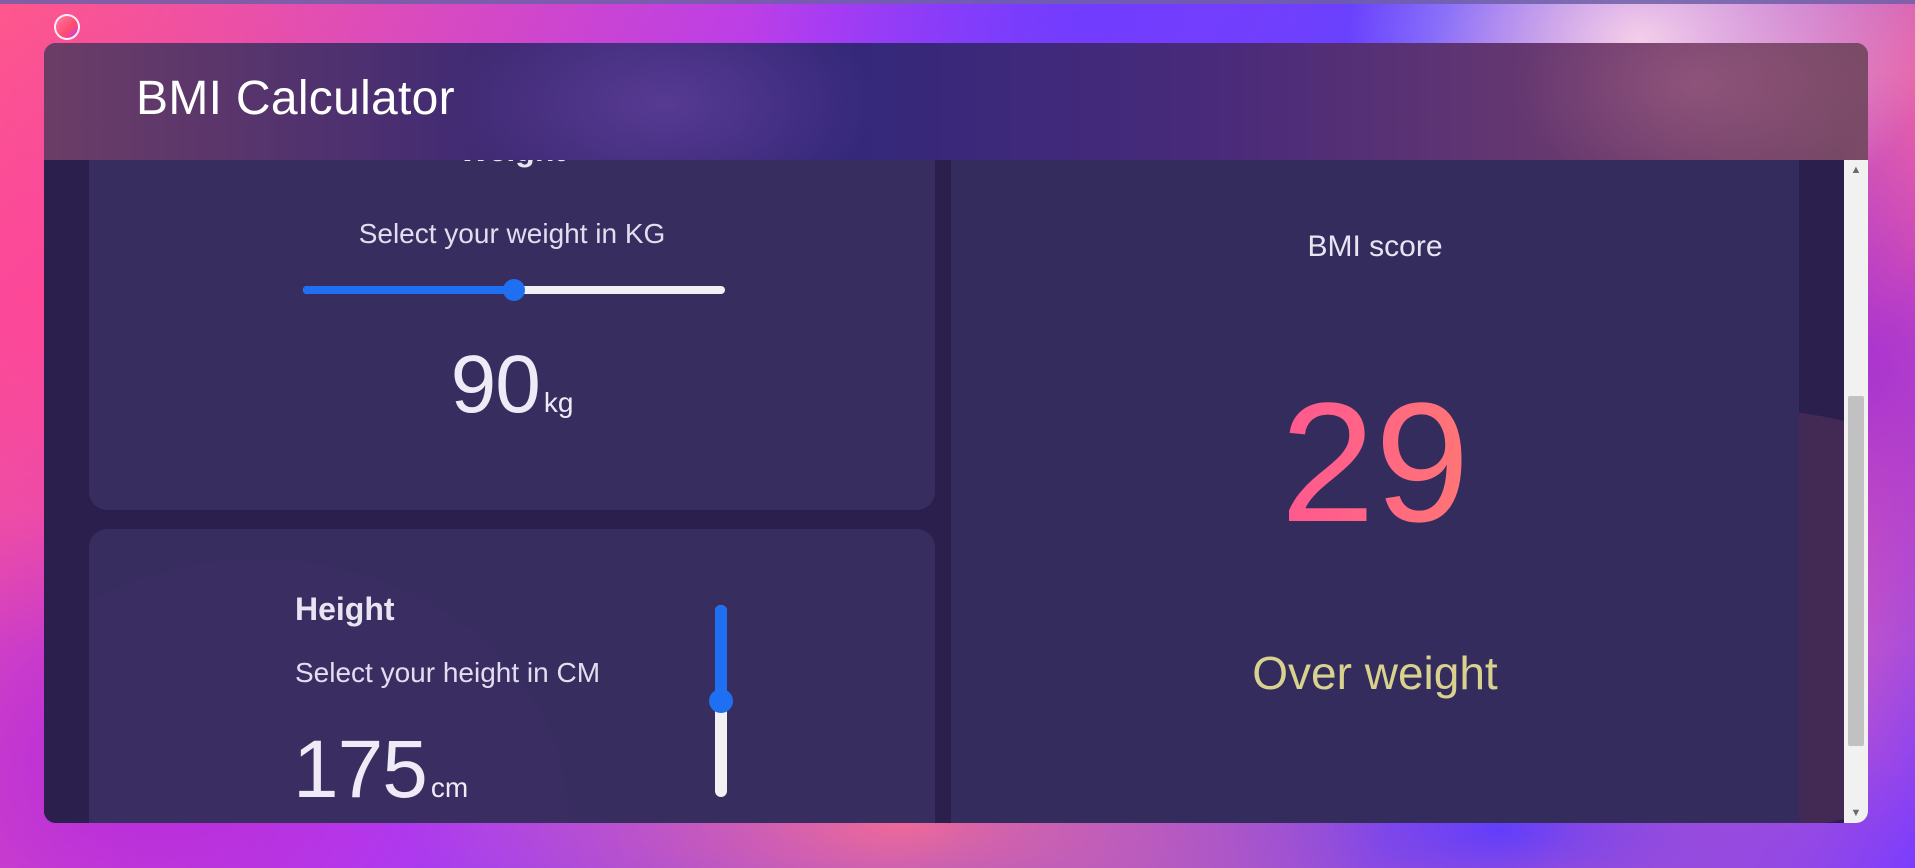 This screenshot has height=868, width=1915. What do you see at coordinates (1375, 246) in the screenshot?
I see `bmi-score-label: BMI score` at bounding box center [1375, 246].